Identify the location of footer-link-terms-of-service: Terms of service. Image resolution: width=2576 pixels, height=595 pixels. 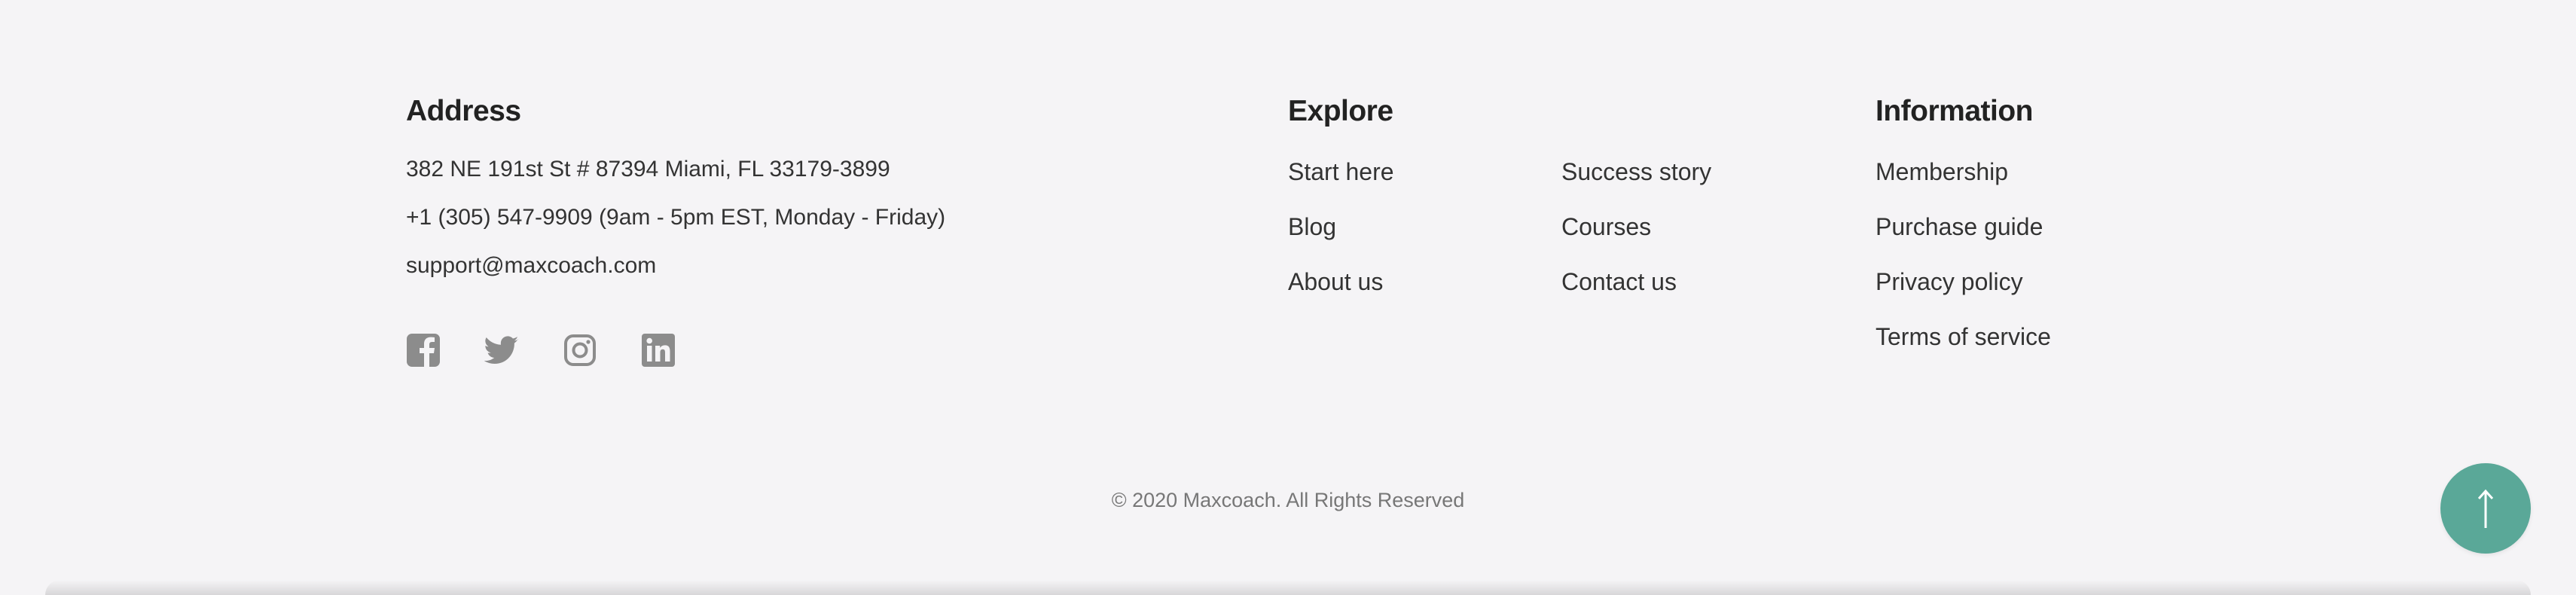
(1963, 350).